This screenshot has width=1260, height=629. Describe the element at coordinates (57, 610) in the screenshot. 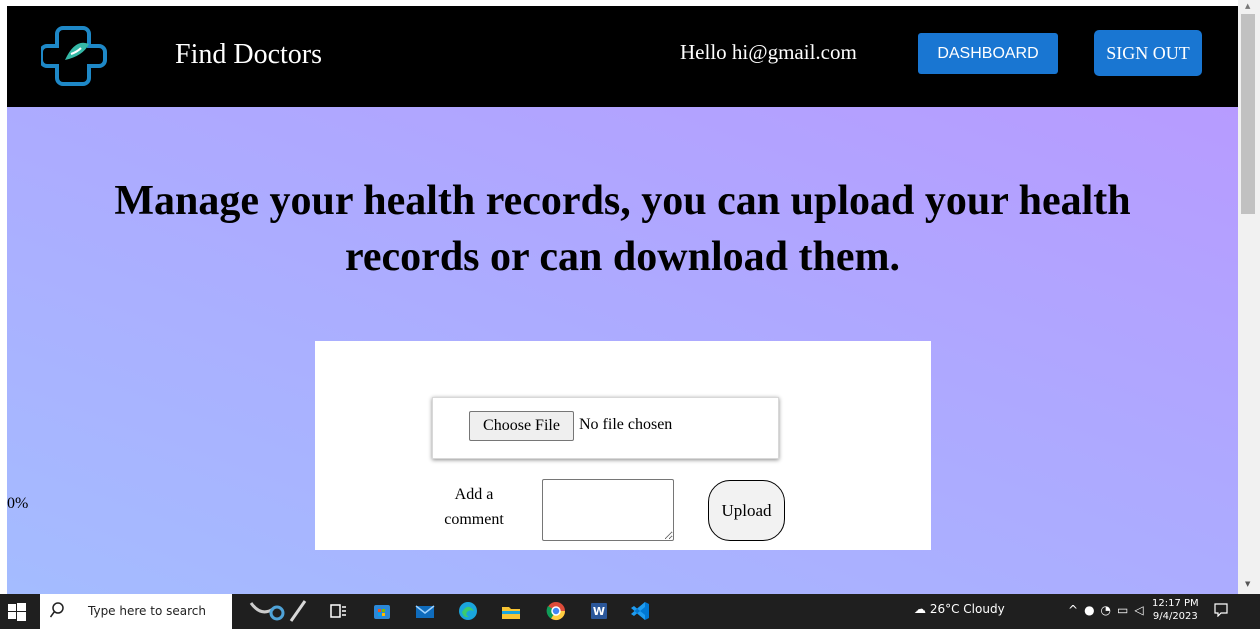

I see `search-icon` at that location.